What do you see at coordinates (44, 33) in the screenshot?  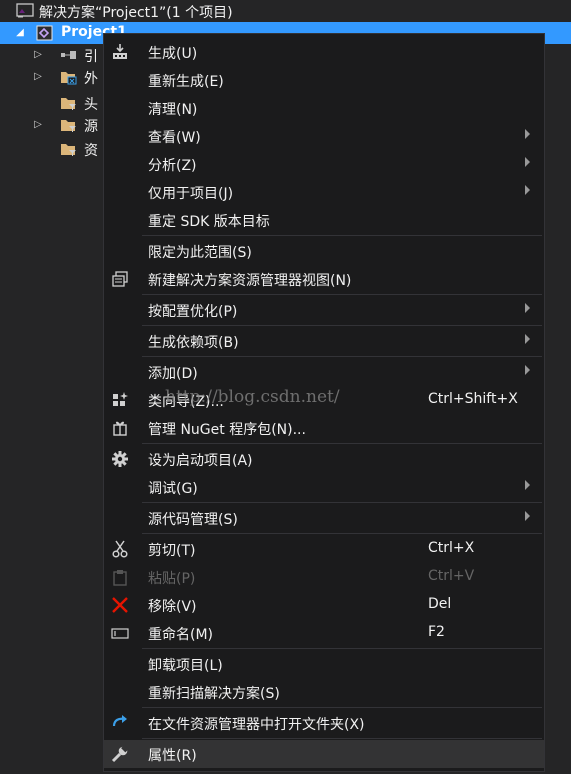 I see `project-icon` at bounding box center [44, 33].